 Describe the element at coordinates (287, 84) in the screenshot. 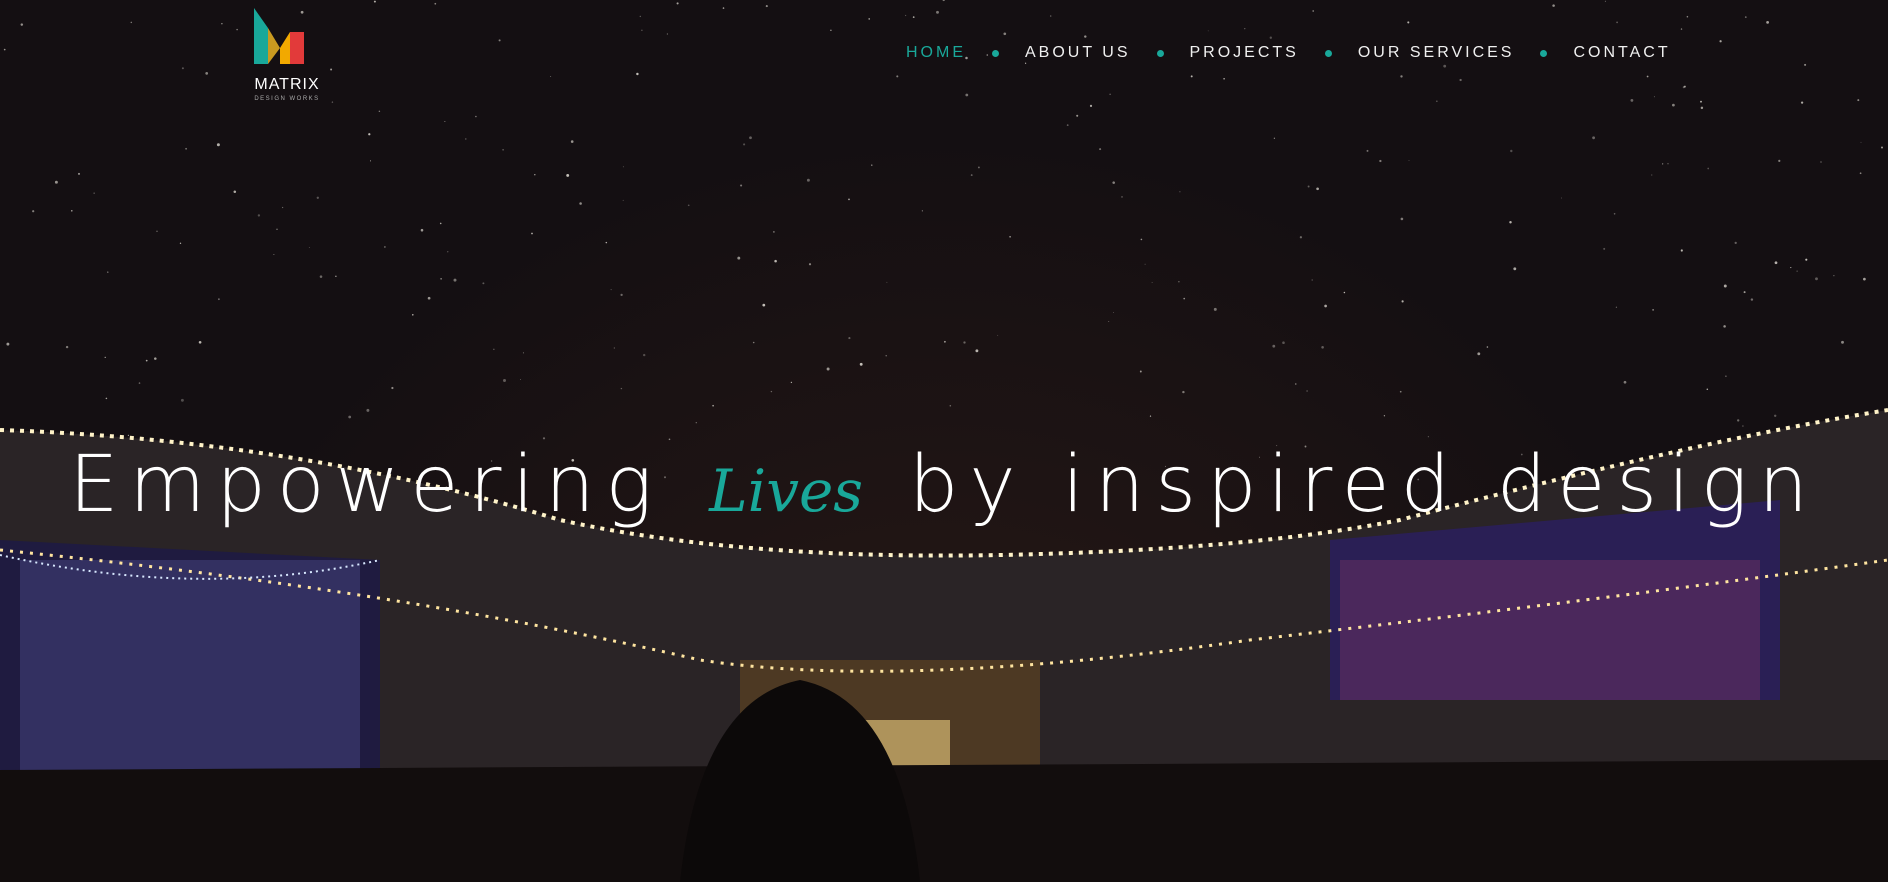

I see `logo-wordmark: MATRIX` at that location.